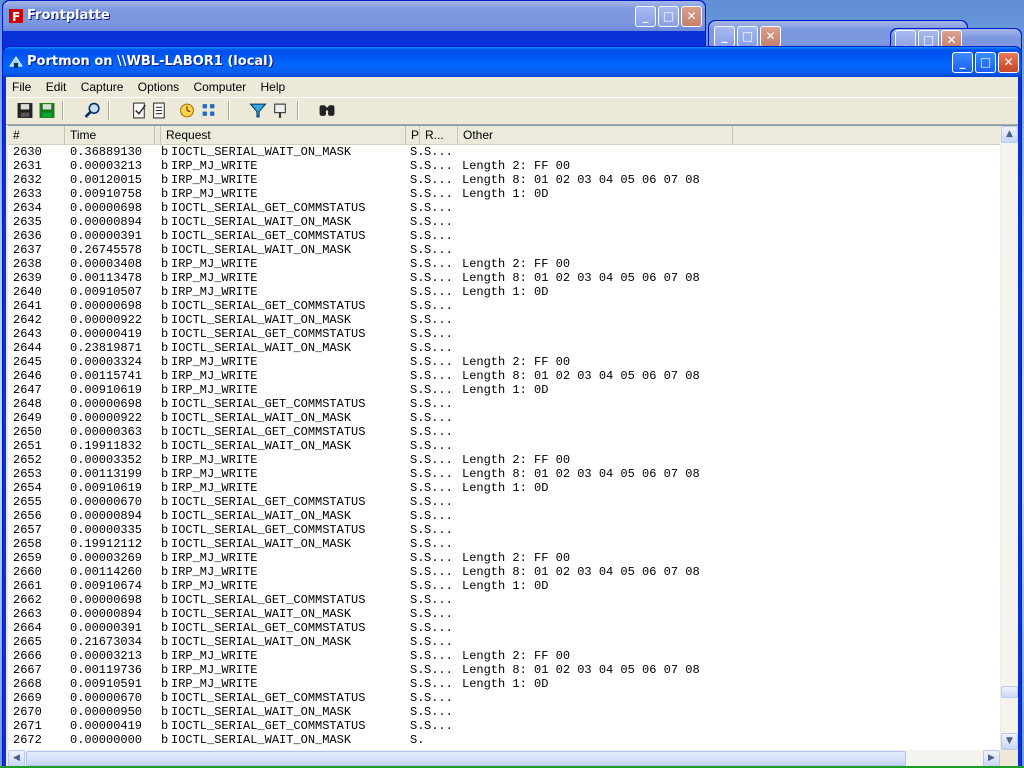  What do you see at coordinates (354, 16) in the screenshot?
I see `frontplatte-titlebar: F Frontplatte _ □ ✕` at bounding box center [354, 16].